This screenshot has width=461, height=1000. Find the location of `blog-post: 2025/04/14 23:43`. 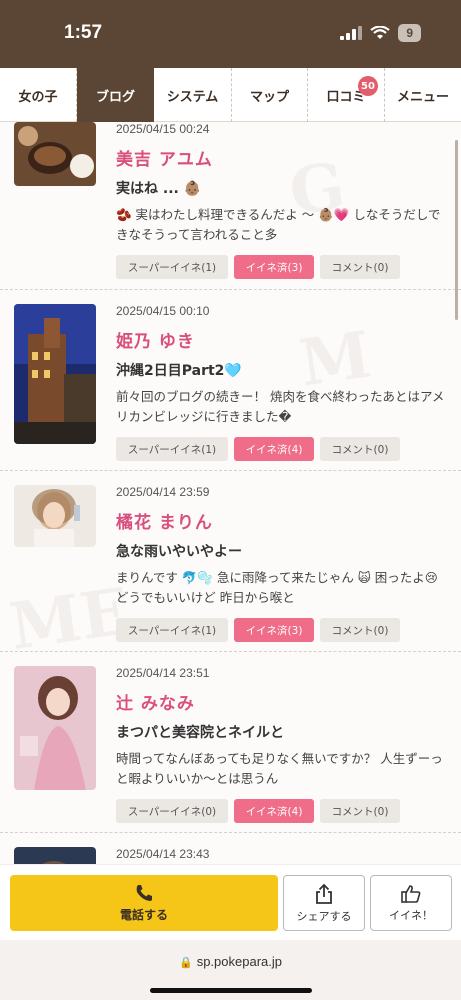

blog-post: 2025/04/14 23:43 is located at coordinates (230, 848).